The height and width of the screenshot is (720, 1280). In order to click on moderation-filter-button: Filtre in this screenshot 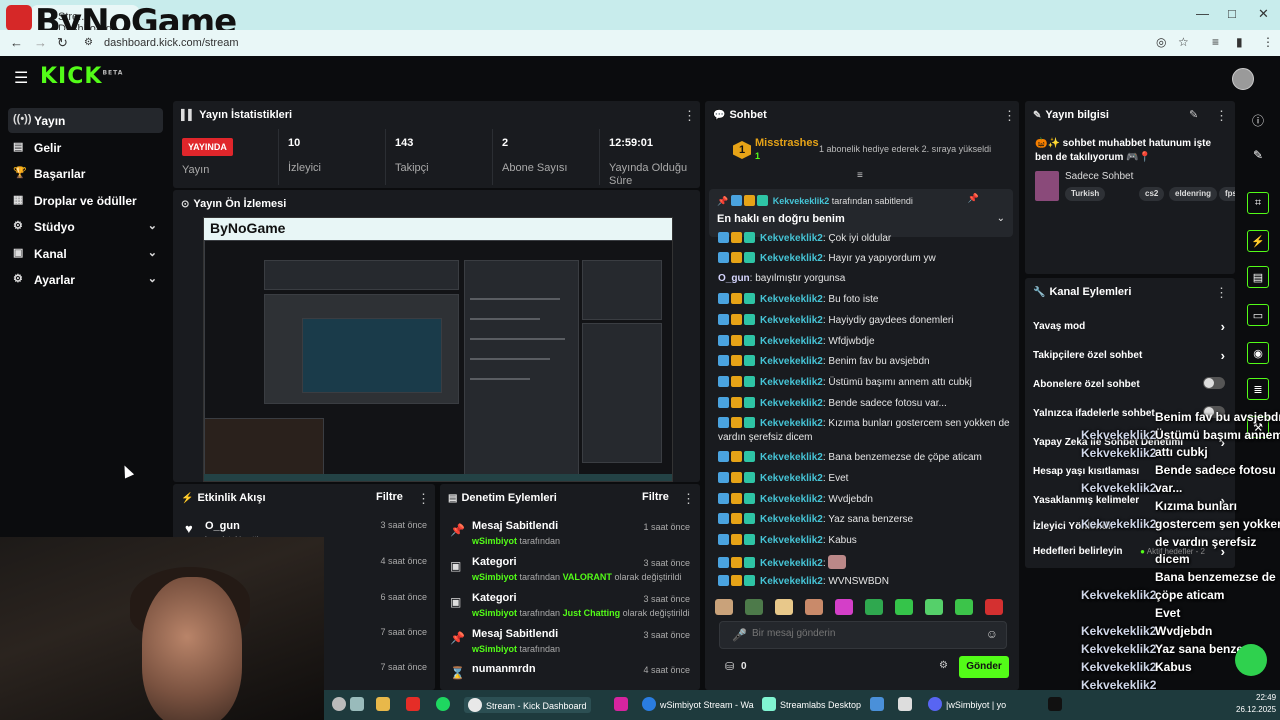, I will do `click(655, 497)`.